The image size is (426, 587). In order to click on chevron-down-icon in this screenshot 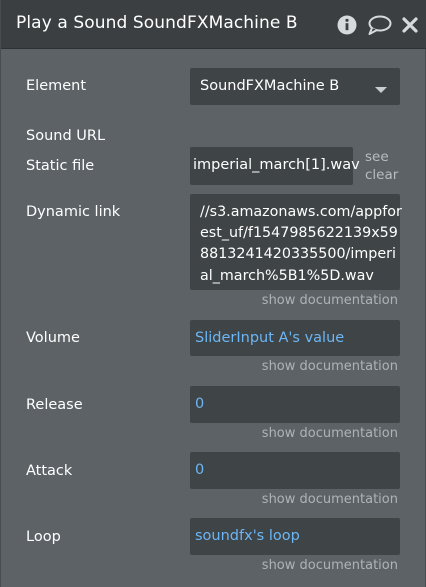, I will do `click(381, 90)`.